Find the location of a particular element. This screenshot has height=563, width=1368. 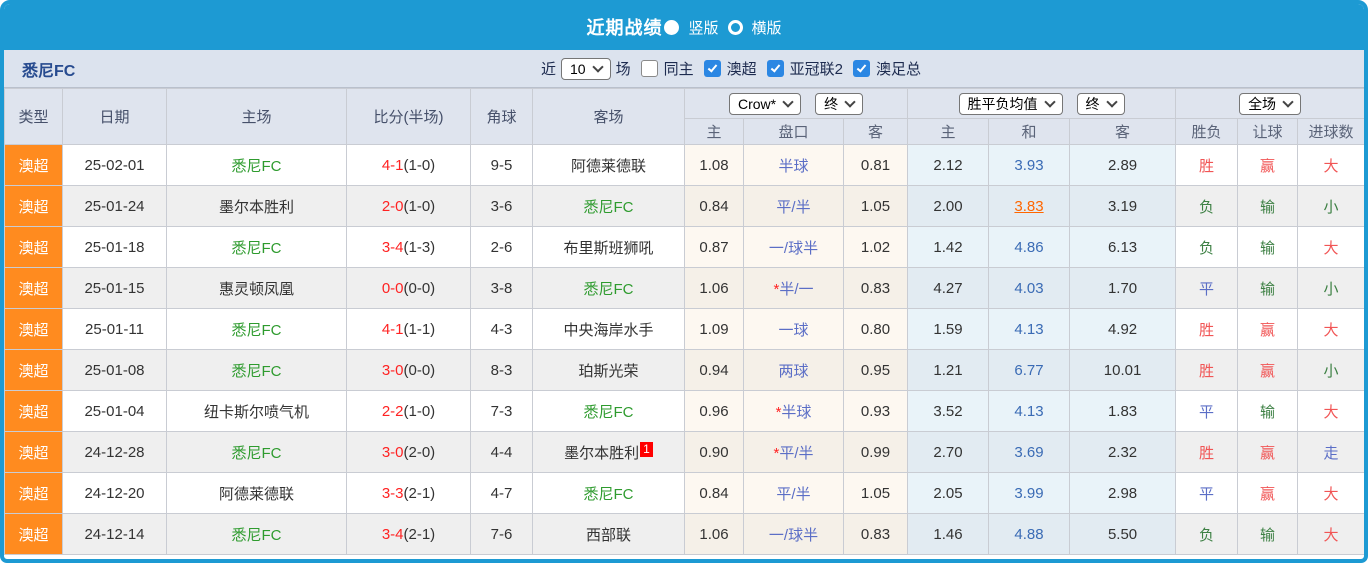

cell-away-team: 墨尔本胜利 1 is located at coordinates (608, 452).